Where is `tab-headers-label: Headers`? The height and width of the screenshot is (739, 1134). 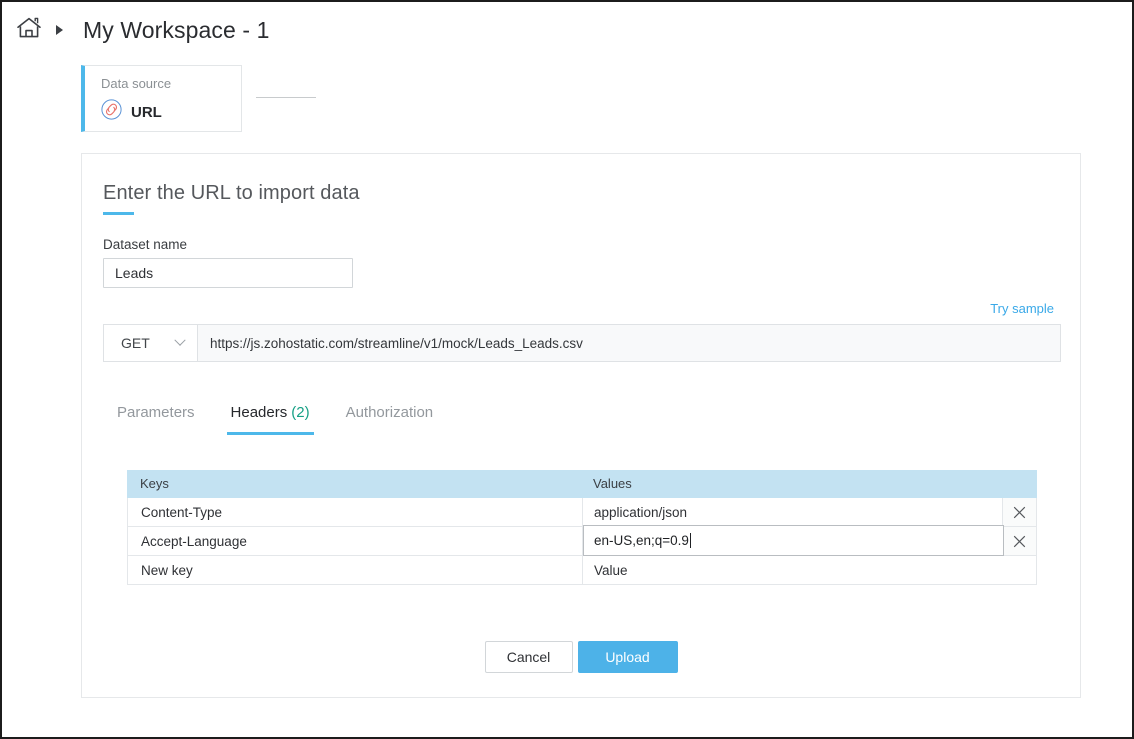
tab-headers-label: Headers is located at coordinates (259, 412).